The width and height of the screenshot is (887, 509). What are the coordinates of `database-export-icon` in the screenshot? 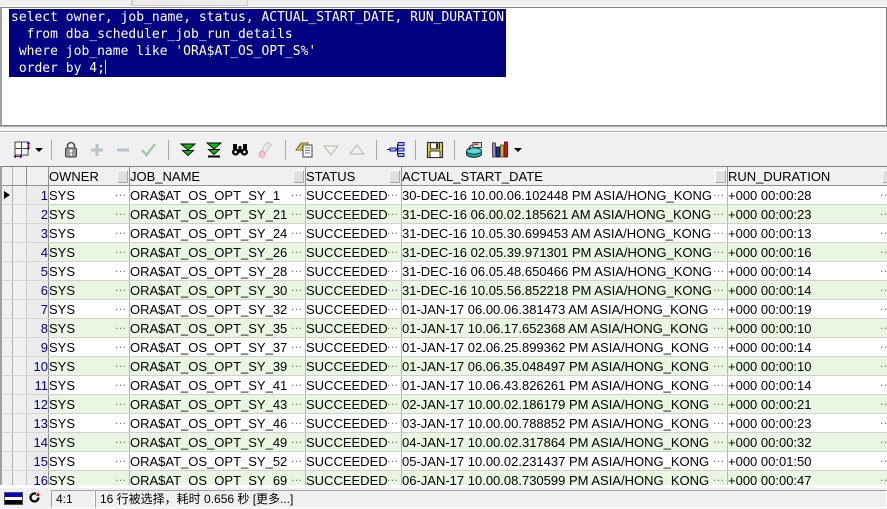 It's located at (474, 150).